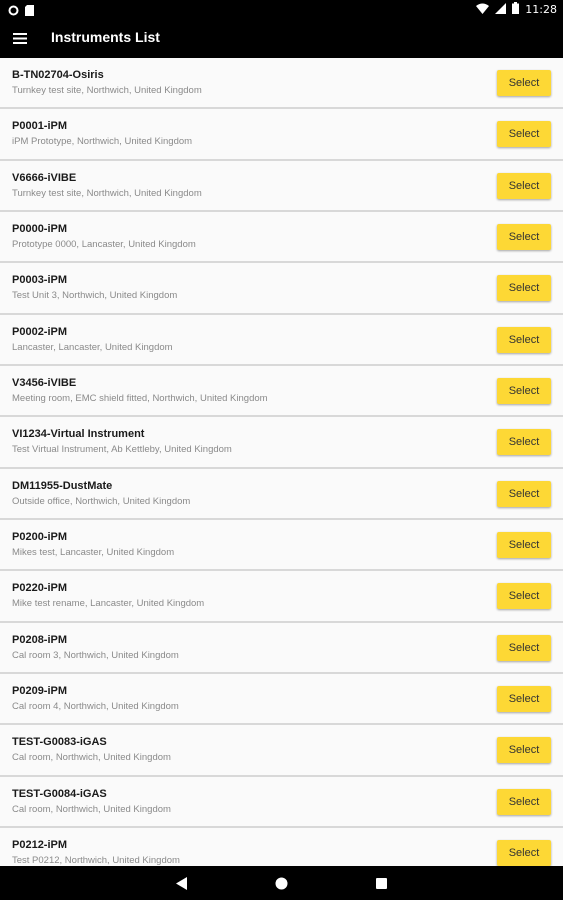  Describe the element at coordinates (40, 331) in the screenshot. I see `instrument-name: P0002-iPM` at that location.